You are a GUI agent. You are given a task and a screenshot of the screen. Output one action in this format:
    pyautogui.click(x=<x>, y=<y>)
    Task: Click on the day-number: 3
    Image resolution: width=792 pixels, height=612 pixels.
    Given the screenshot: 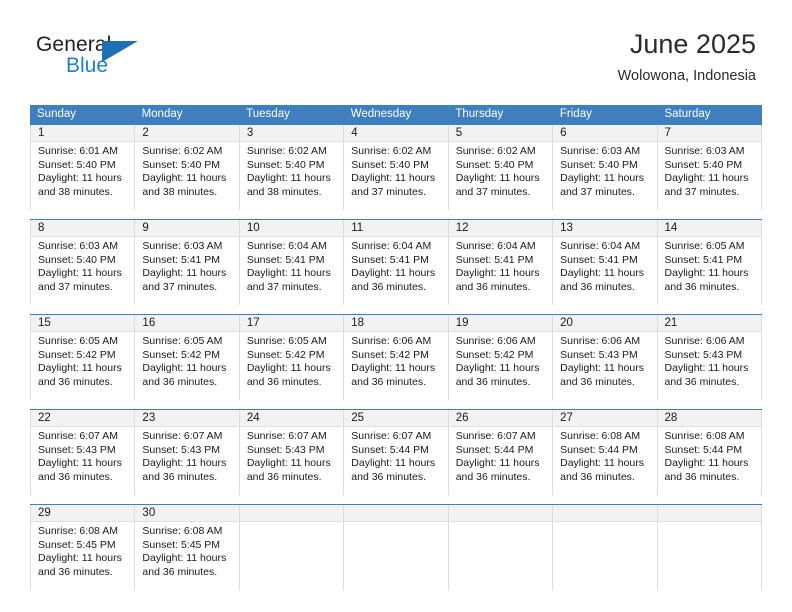 What is the action you would take?
    pyautogui.click(x=290, y=133)
    